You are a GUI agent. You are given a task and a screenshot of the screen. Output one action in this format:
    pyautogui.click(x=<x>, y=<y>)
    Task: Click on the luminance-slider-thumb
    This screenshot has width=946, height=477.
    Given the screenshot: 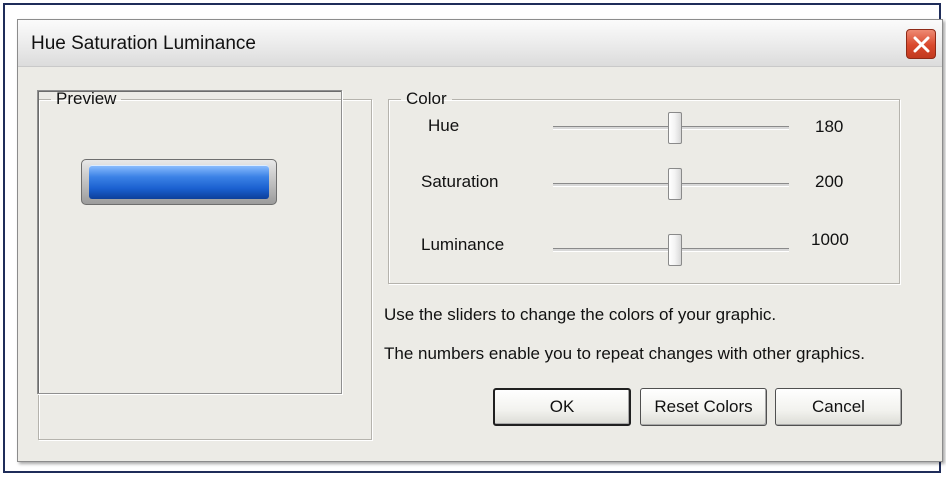 What is the action you would take?
    pyautogui.click(x=675, y=250)
    